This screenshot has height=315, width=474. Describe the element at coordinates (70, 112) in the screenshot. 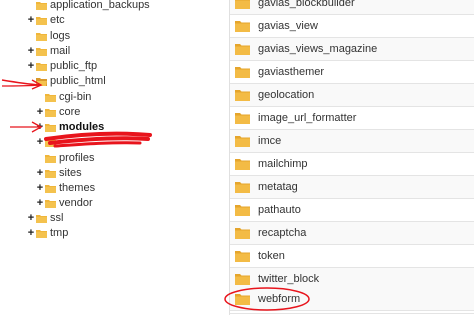

I see `tree-item-label: core` at that location.